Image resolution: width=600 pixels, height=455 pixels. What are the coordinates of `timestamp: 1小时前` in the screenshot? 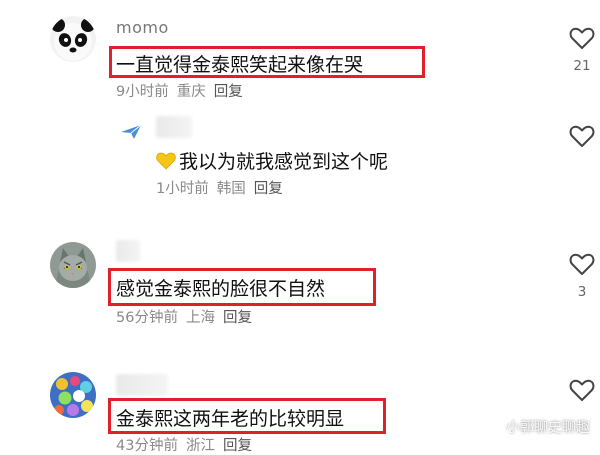 It's located at (182, 189).